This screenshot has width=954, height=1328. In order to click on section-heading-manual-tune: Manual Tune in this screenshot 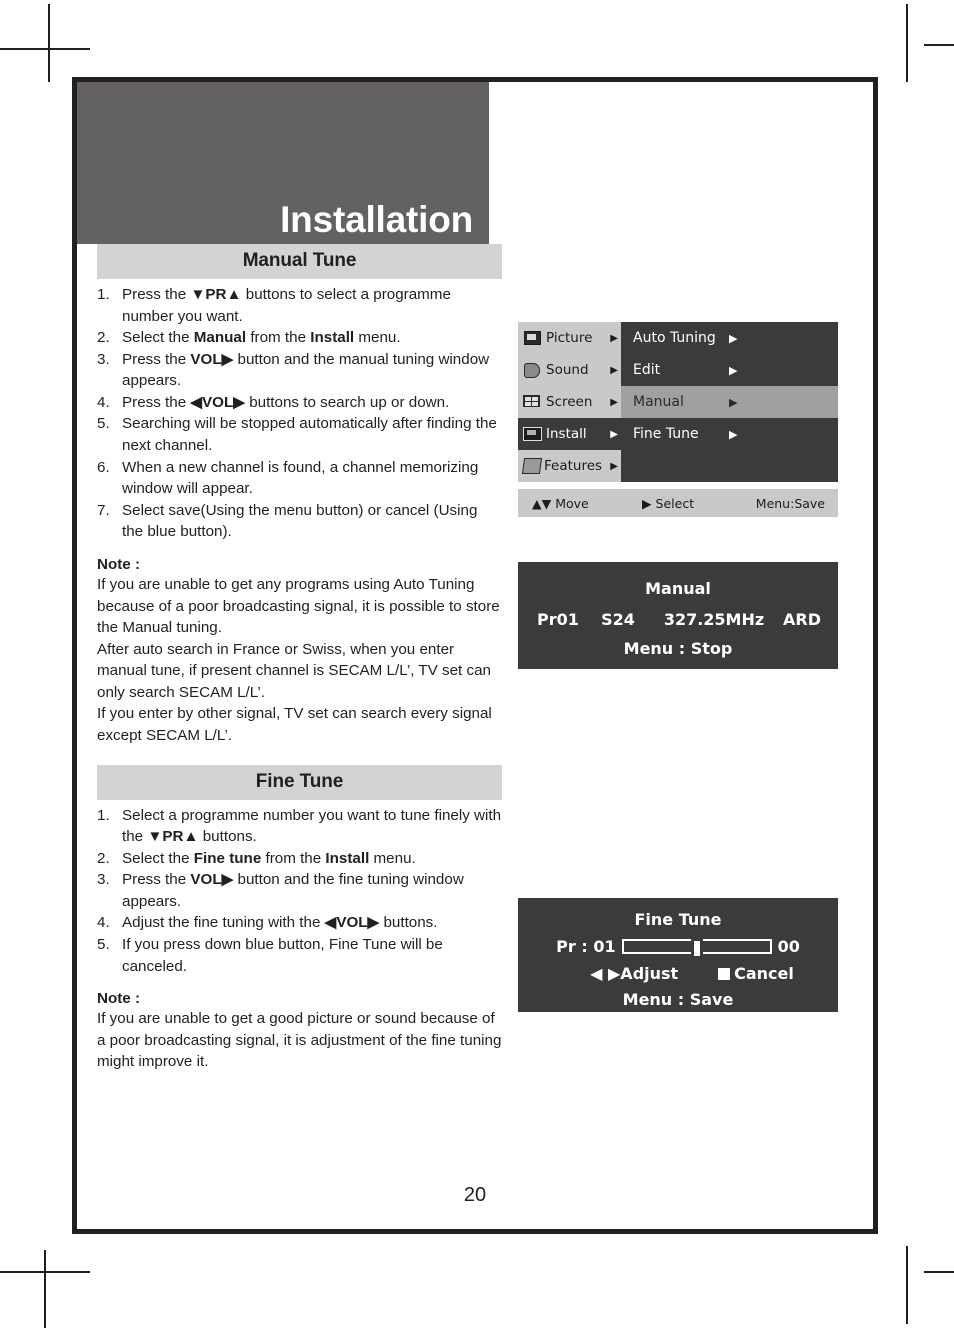, I will do `click(299, 261)`.